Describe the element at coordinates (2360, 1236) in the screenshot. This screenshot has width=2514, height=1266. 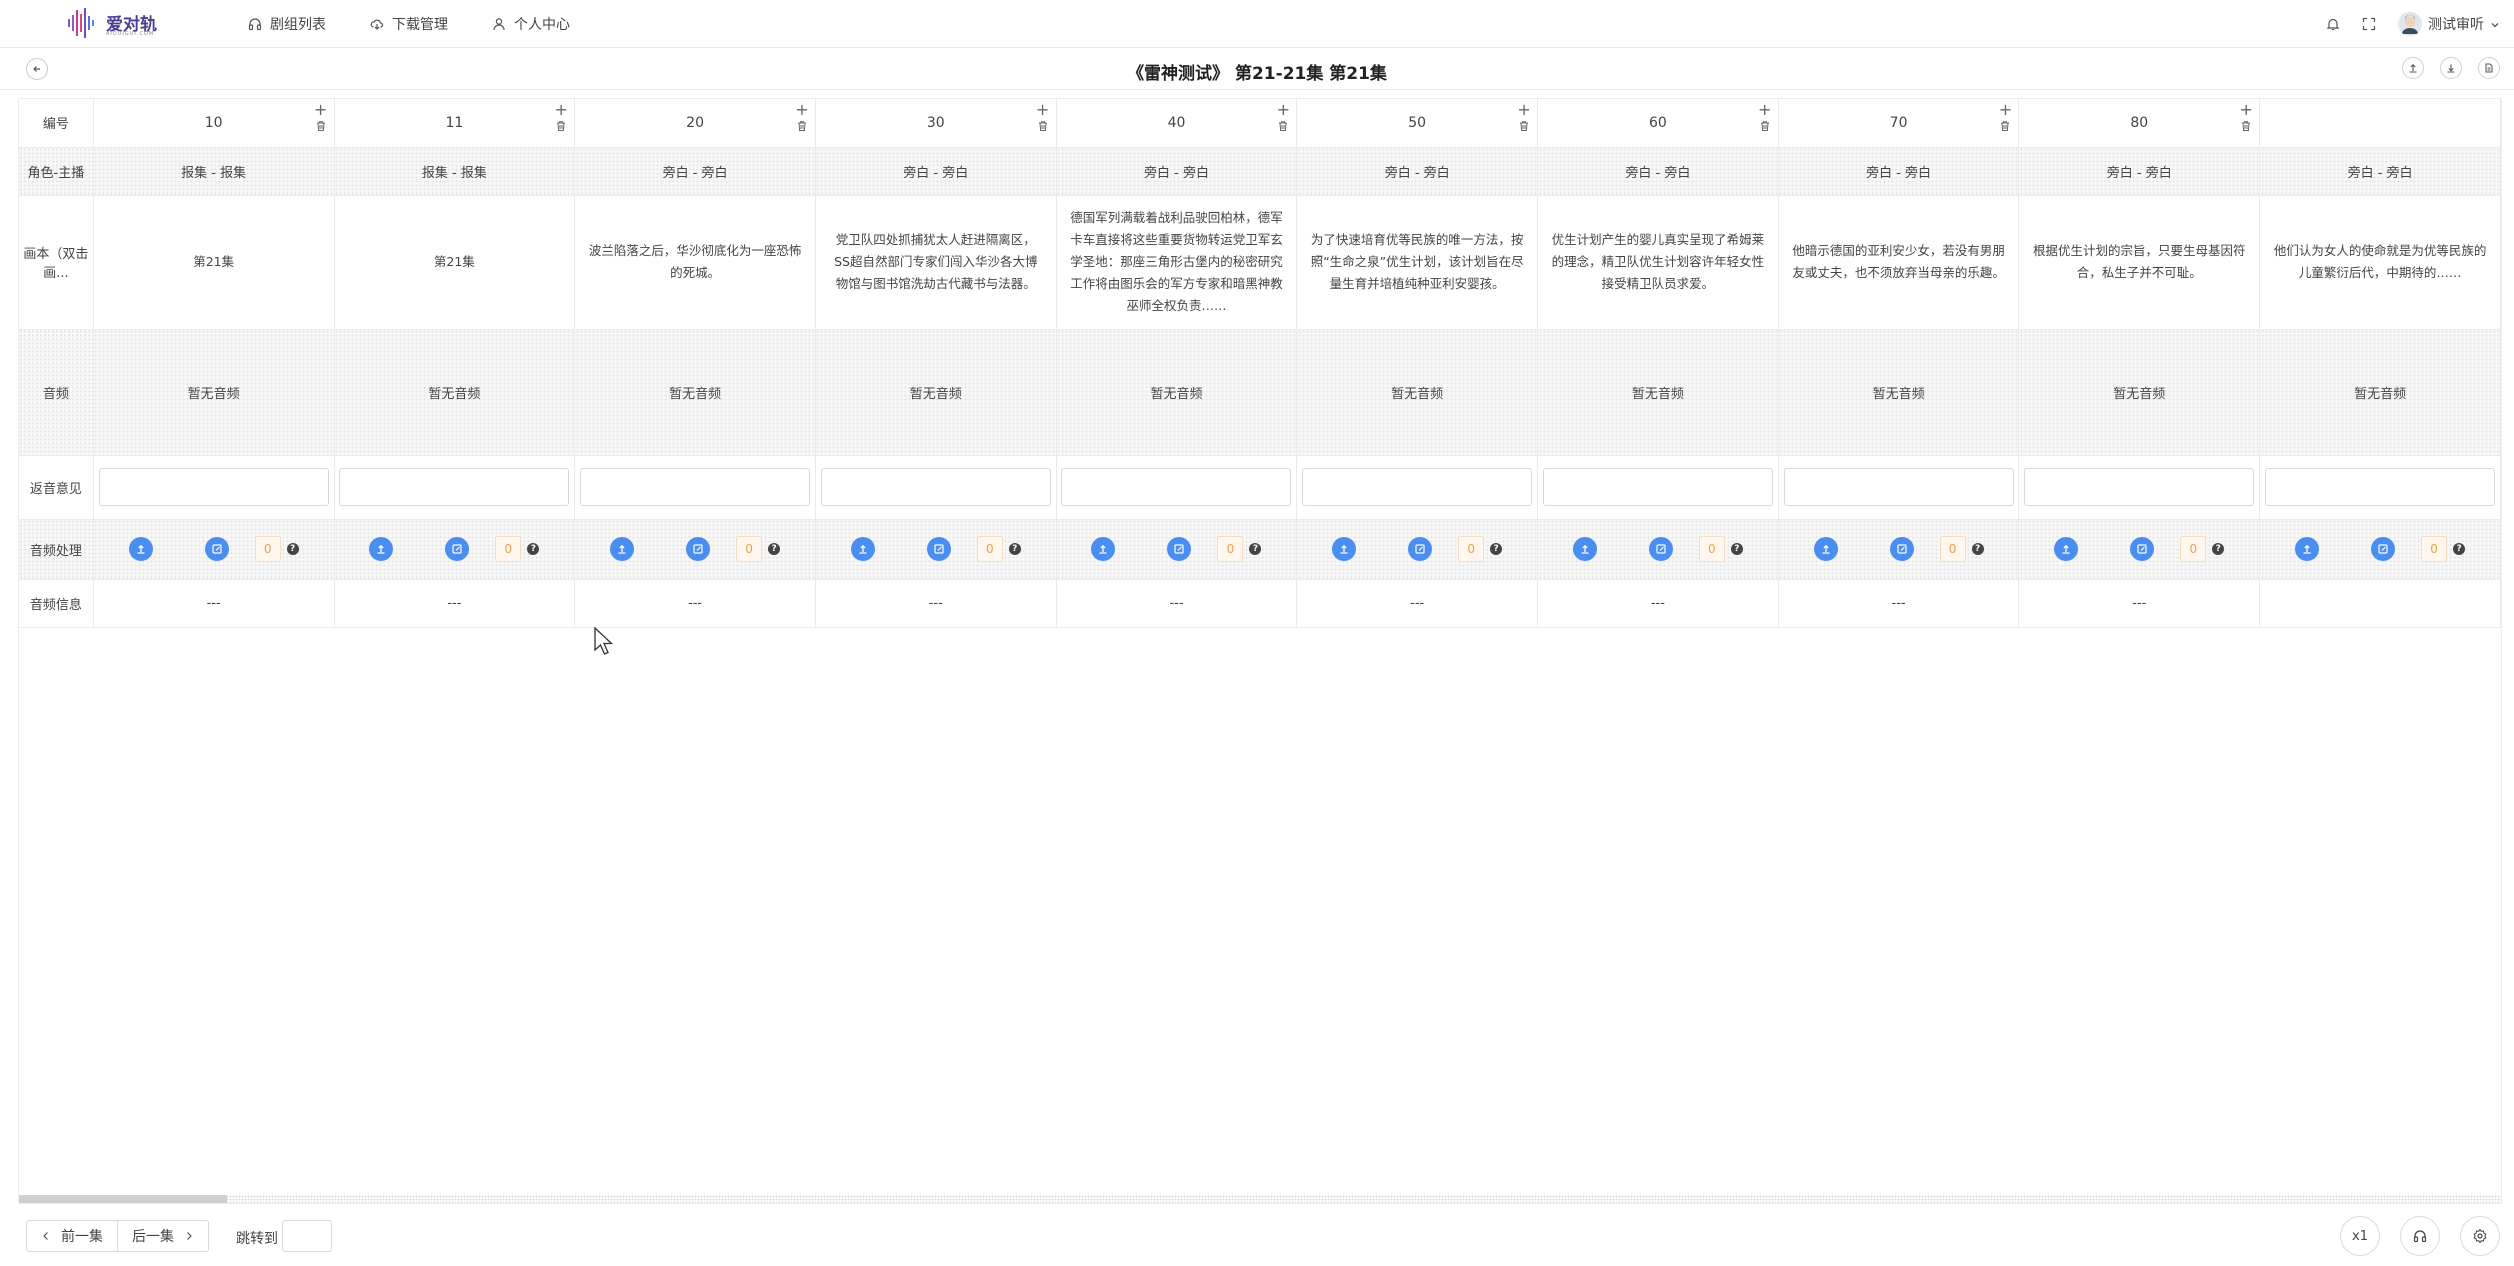
I see `playback-speed-button: x1` at that location.